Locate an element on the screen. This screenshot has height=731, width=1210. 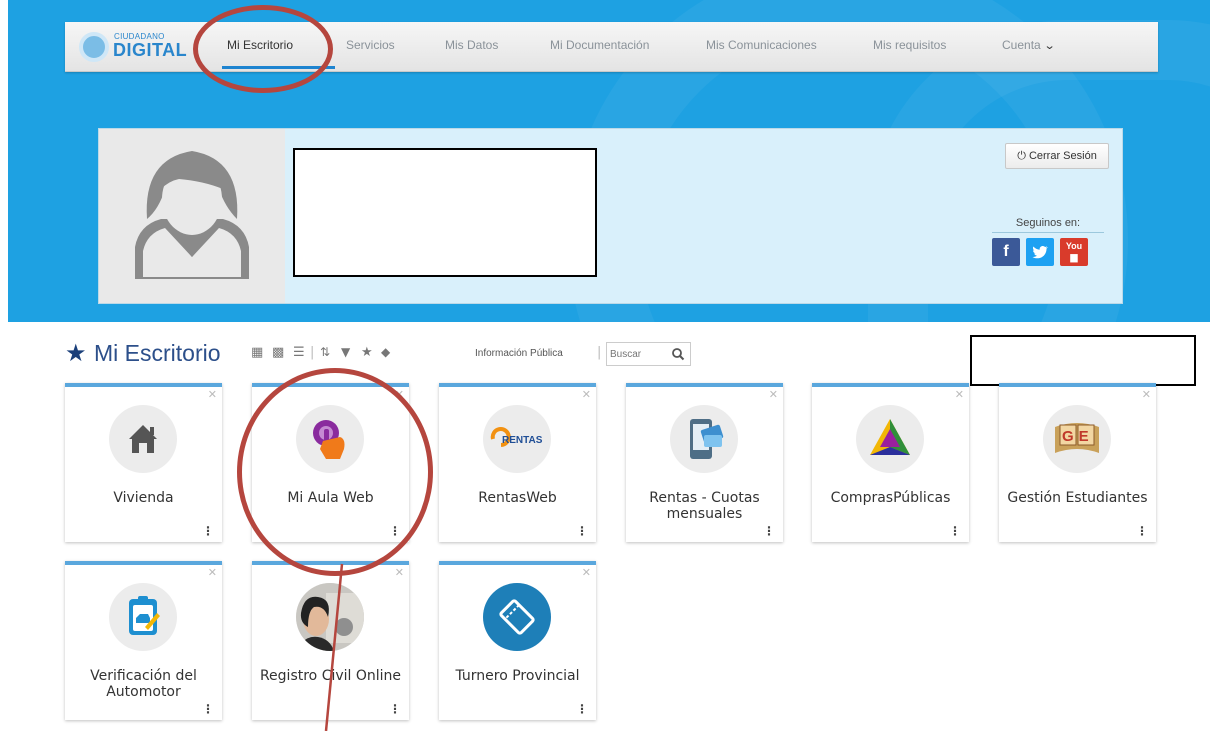
ge-book-icon: GE is located at coordinates (1077, 439).